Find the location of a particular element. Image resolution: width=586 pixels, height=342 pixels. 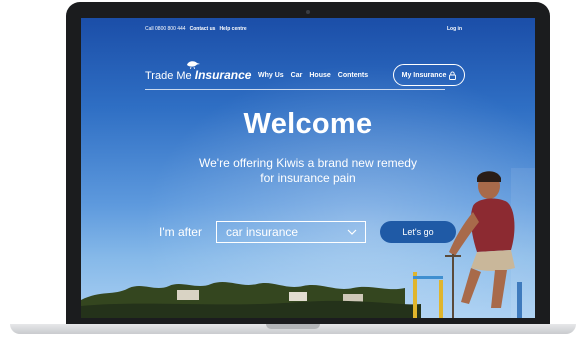

nav-contents: Contents is located at coordinates (353, 75).